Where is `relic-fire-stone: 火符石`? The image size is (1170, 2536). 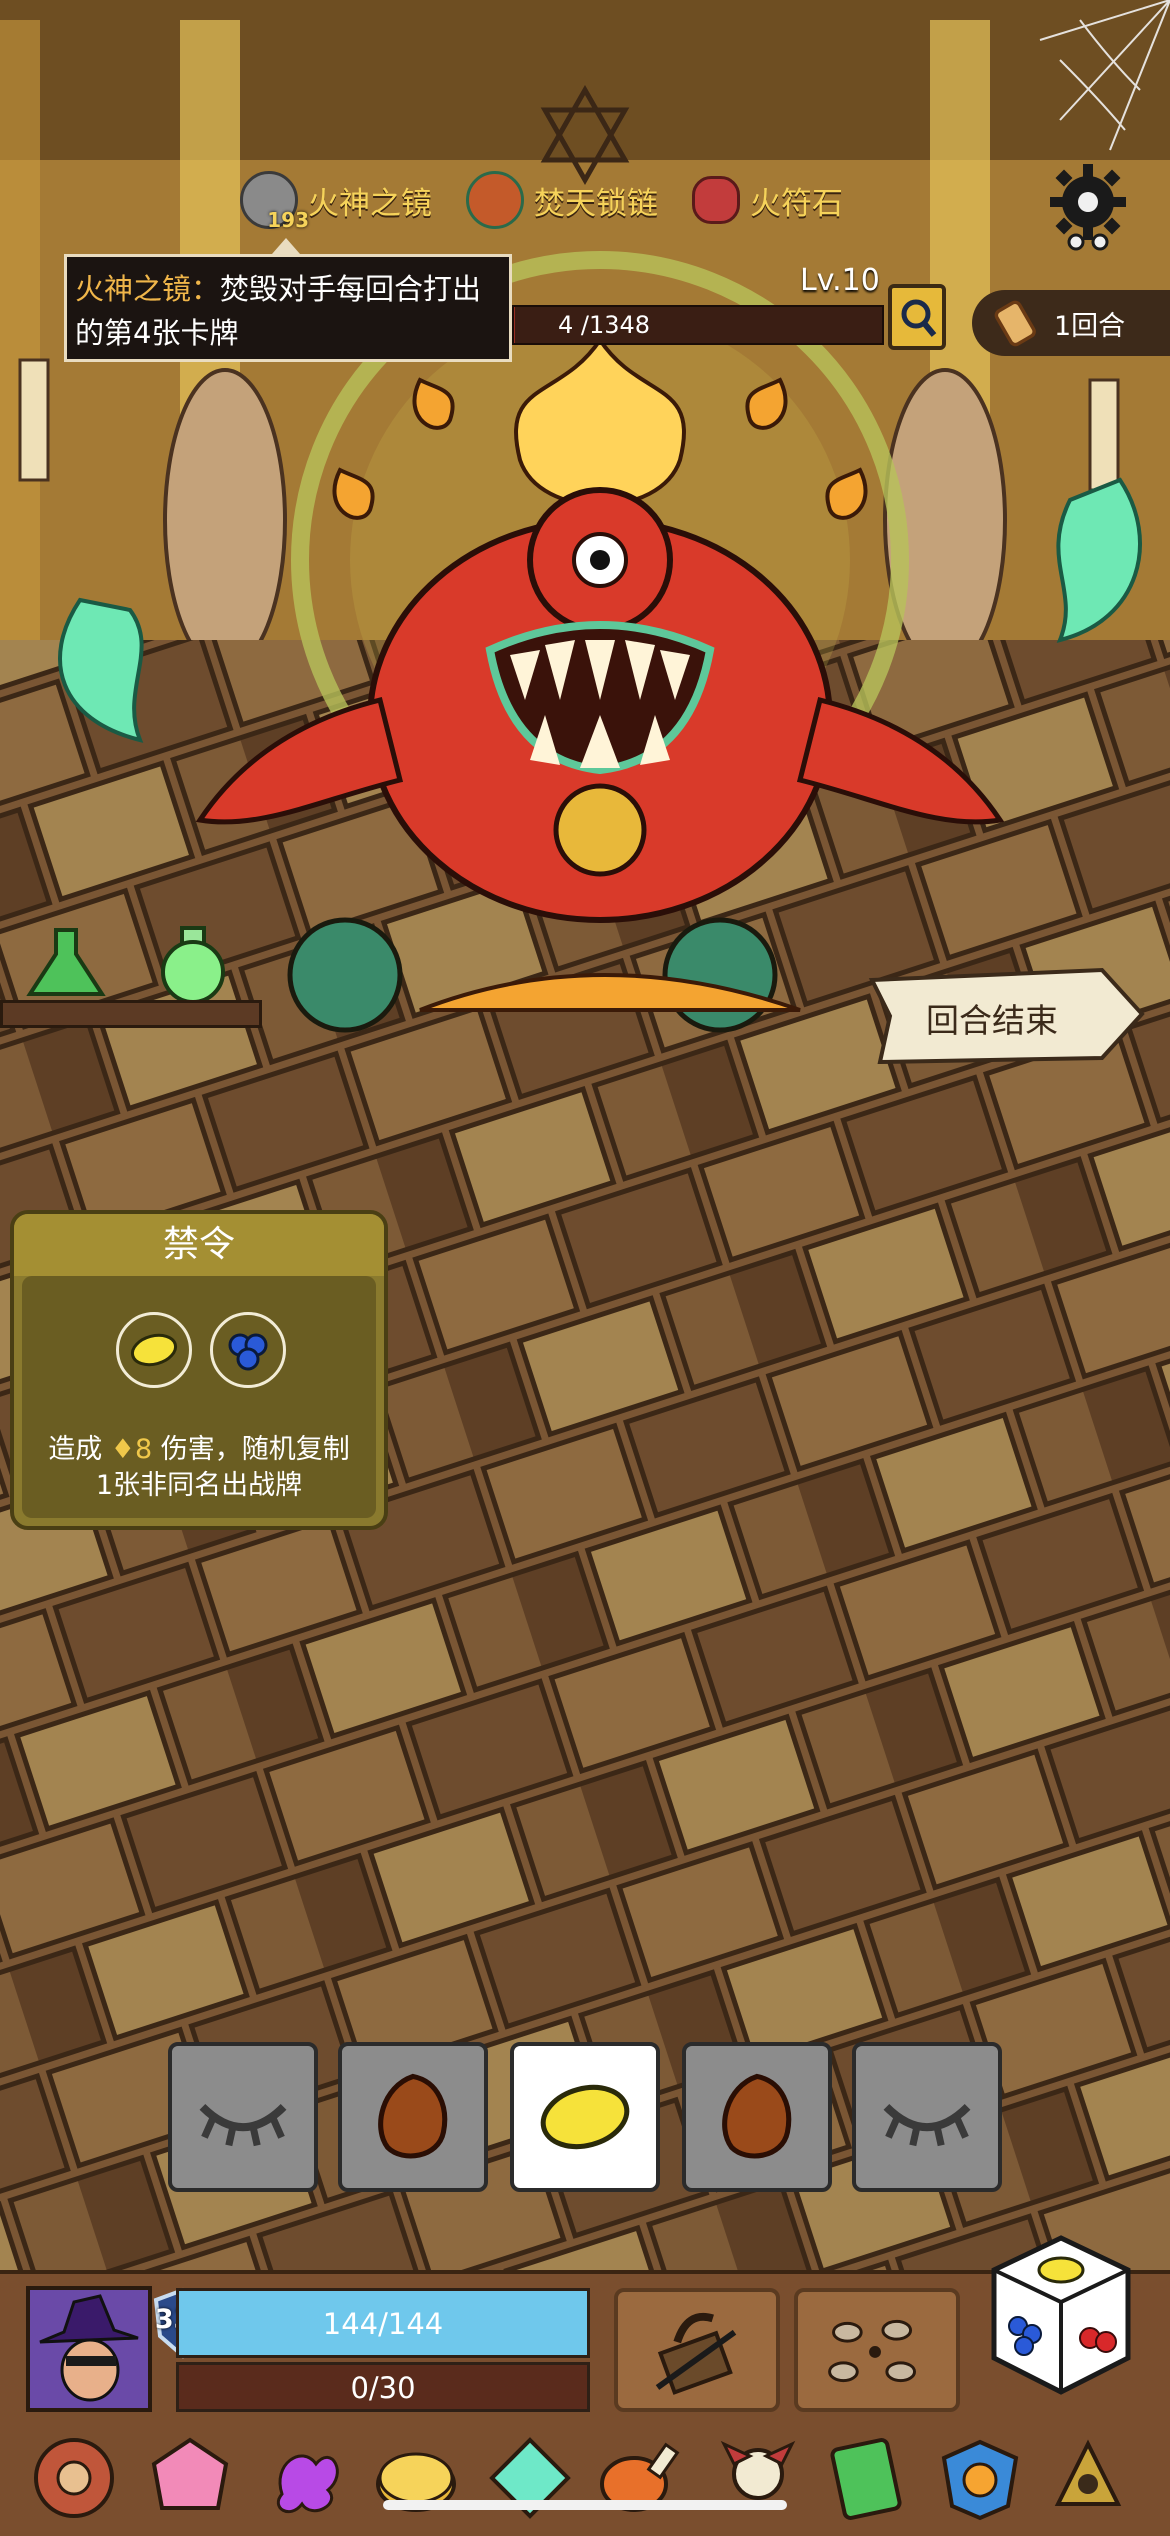 relic-fire-stone: 火符石 is located at coordinates (767, 200).